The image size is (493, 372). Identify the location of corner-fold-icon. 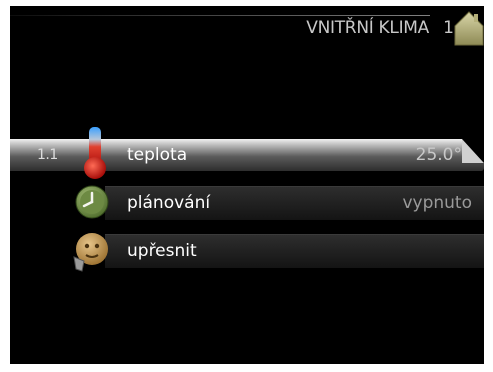
(473, 151).